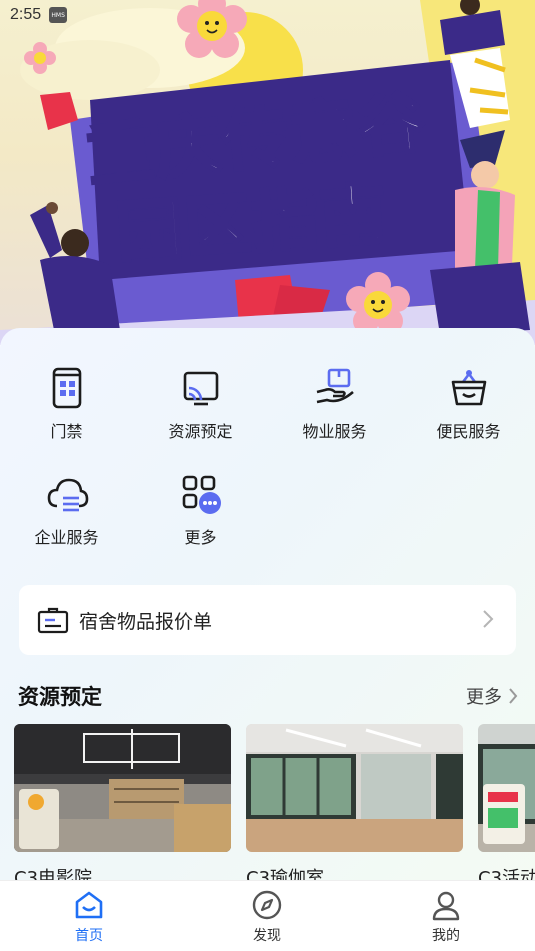 The width and height of the screenshot is (535, 951). What do you see at coordinates (200, 537) in the screenshot?
I see `service-label: 更多` at bounding box center [200, 537].